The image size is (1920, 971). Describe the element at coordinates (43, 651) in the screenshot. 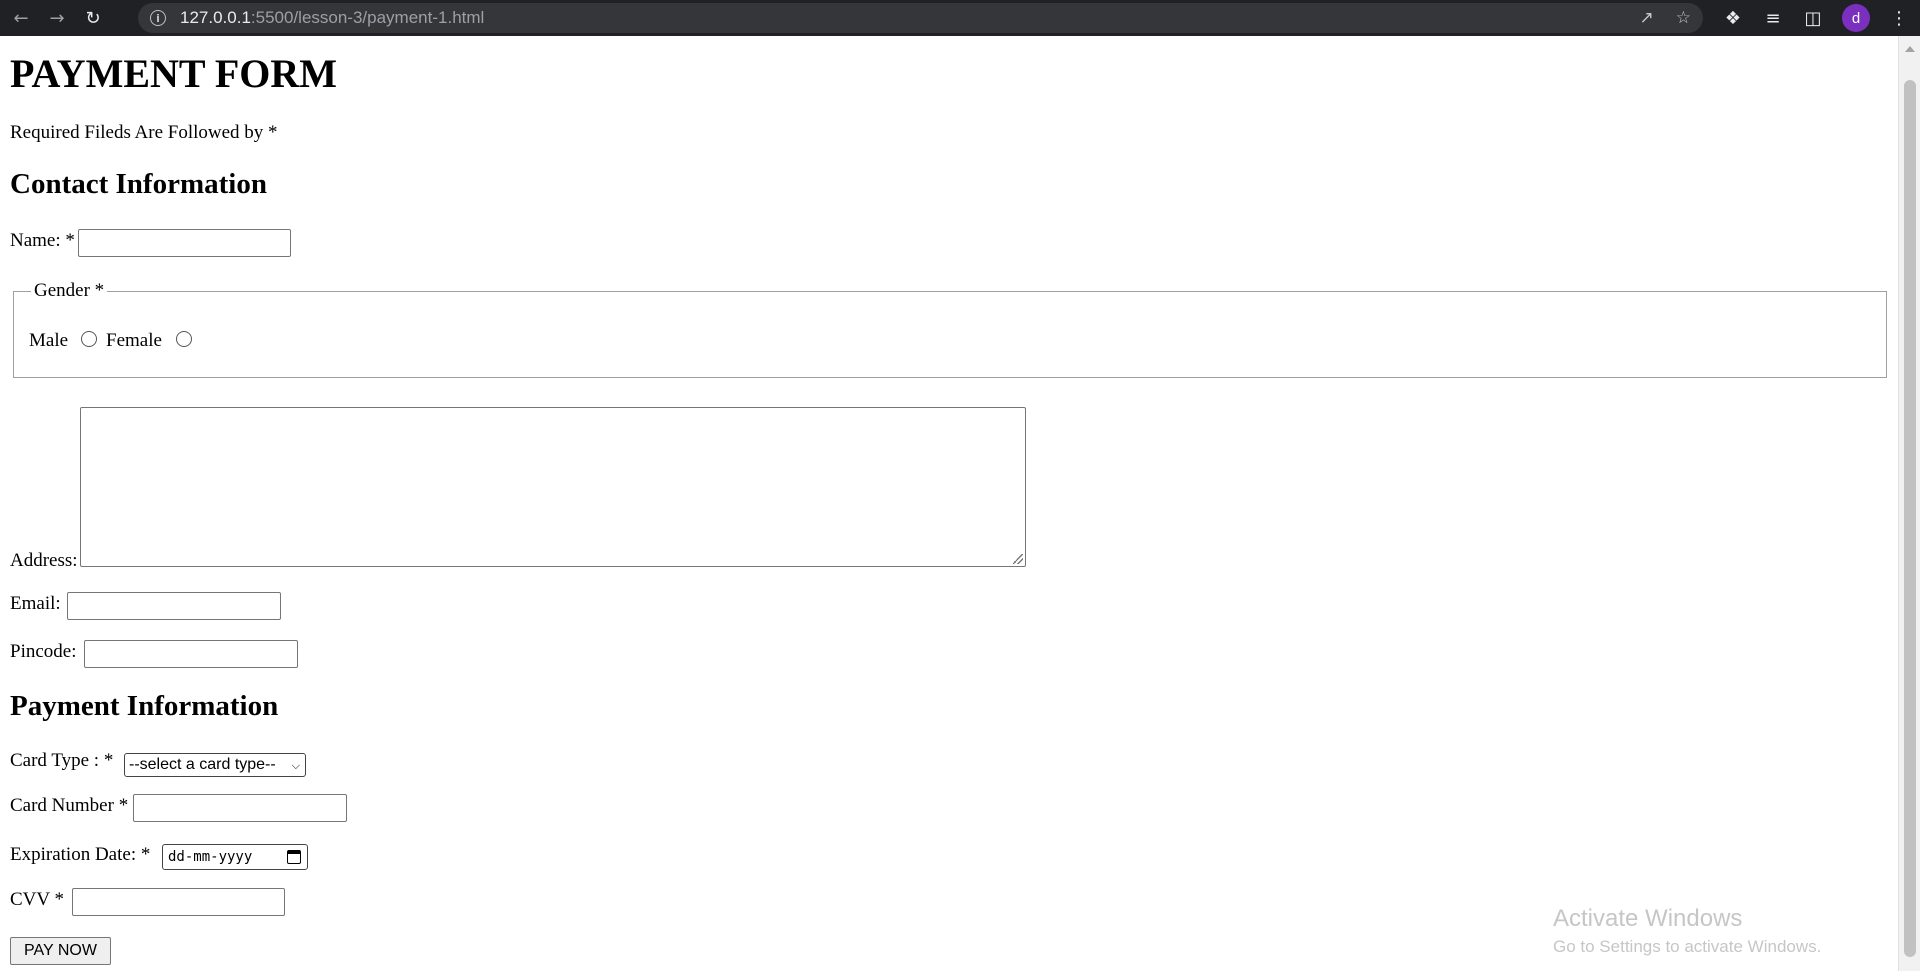

I see `pincode-label: Pincode:` at that location.